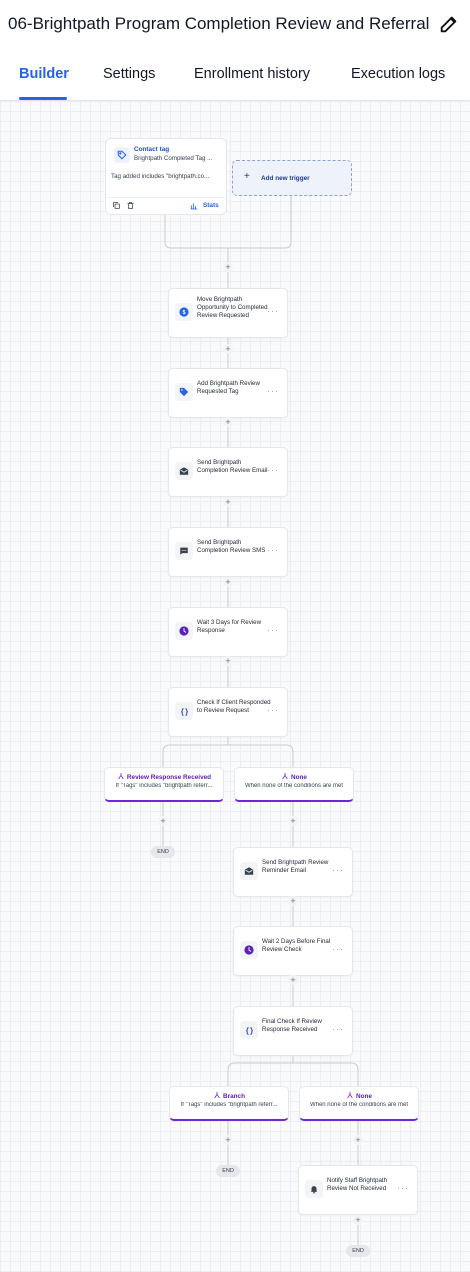 The width and height of the screenshot is (470, 1272). What do you see at coordinates (247, 176) in the screenshot?
I see `plus-icon: +` at bounding box center [247, 176].